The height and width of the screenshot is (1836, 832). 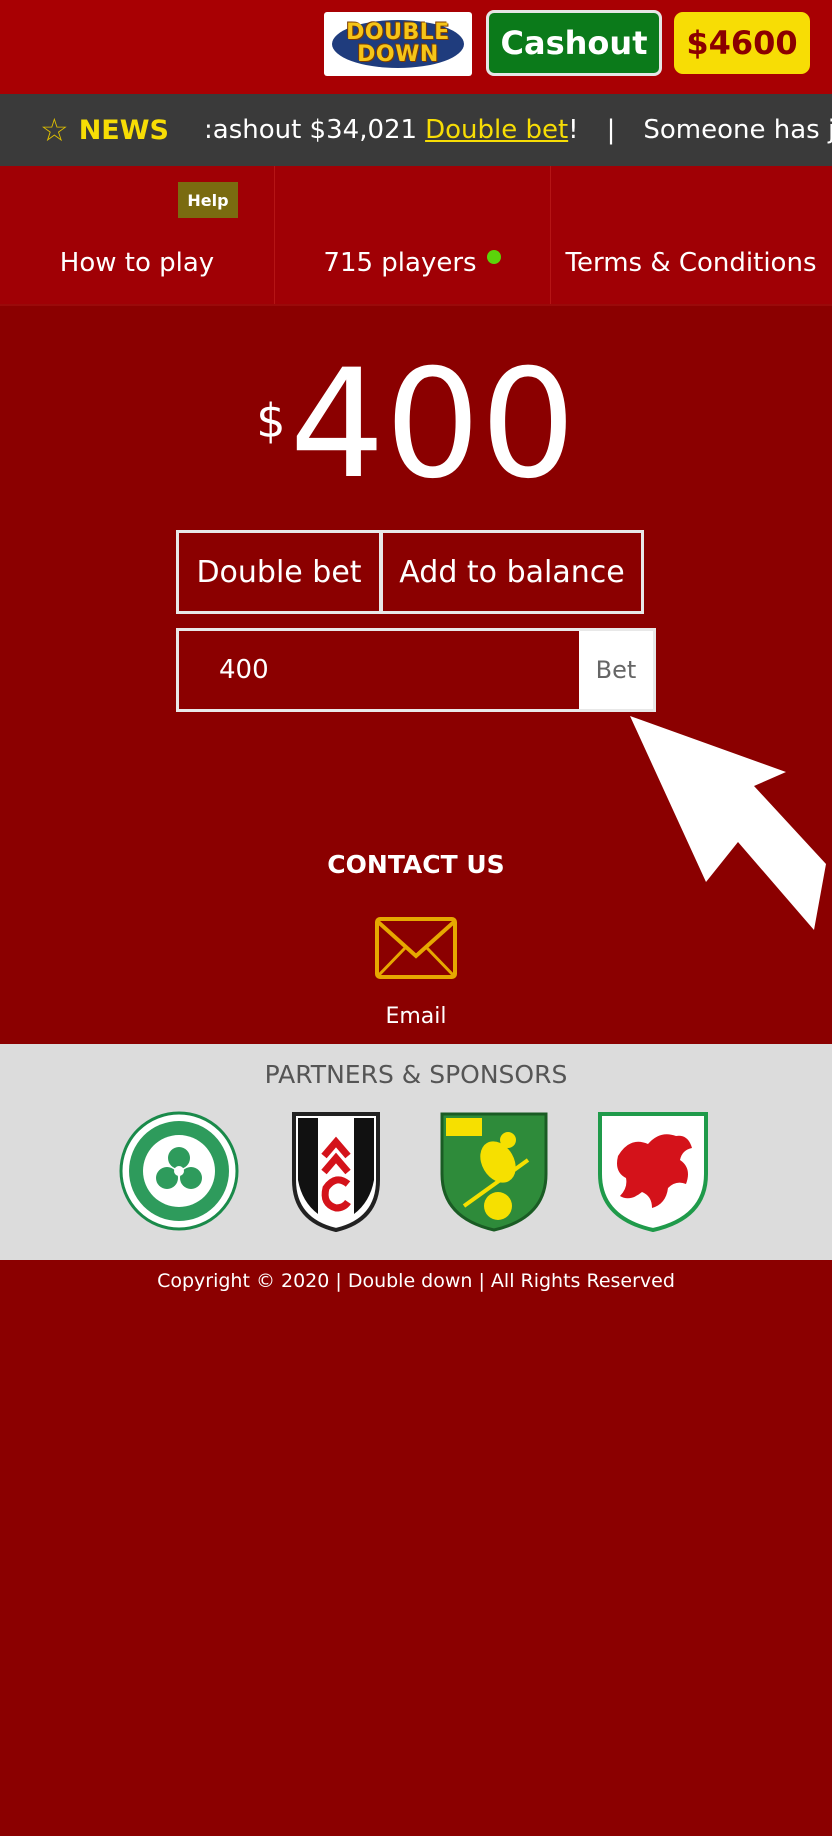 What do you see at coordinates (691, 235) in the screenshot?
I see `nav-terms: Terms & Conditions` at bounding box center [691, 235].